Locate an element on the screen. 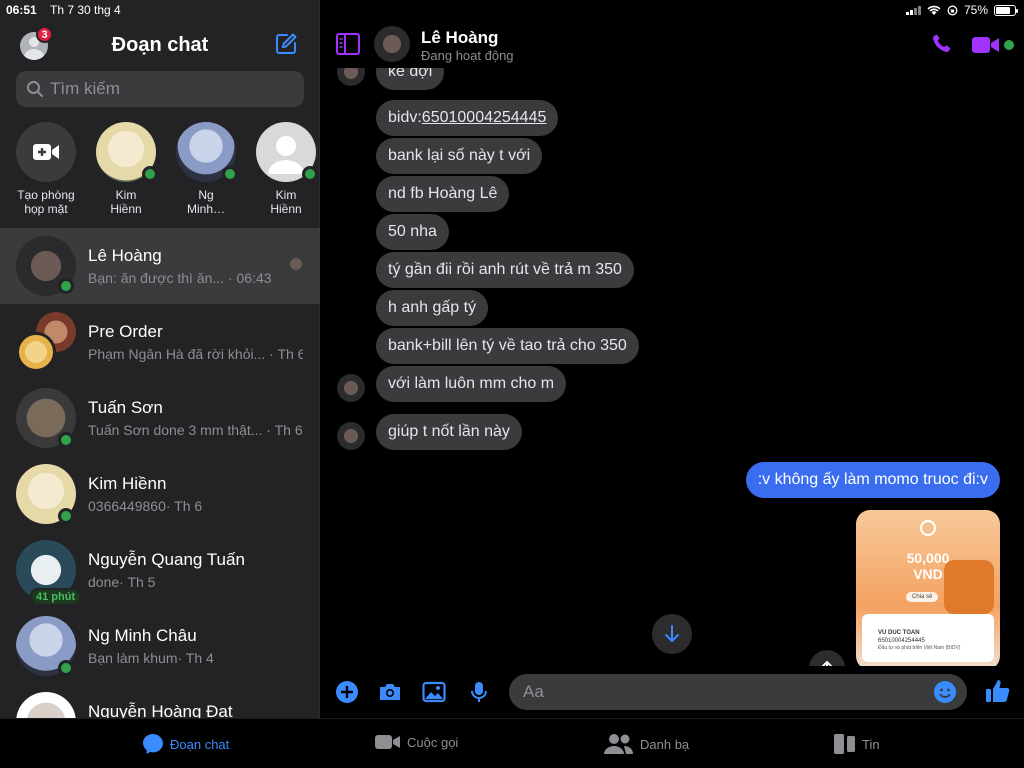 The height and width of the screenshot is (768, 1024). conversation-snippet: Phạm Ngân Hà đã rời khỏi... · Th 6 is located at coordinates (195, 354).